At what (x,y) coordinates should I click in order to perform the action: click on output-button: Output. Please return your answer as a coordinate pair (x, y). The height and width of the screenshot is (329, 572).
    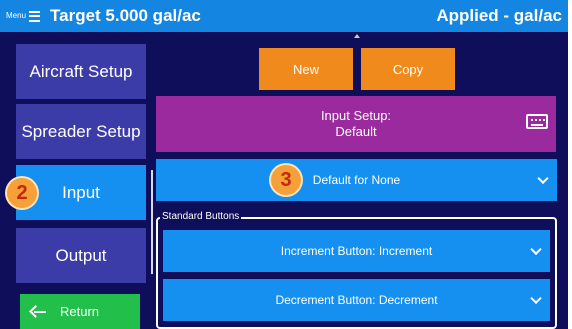
    Looking at the image, I should click on (81, 255).